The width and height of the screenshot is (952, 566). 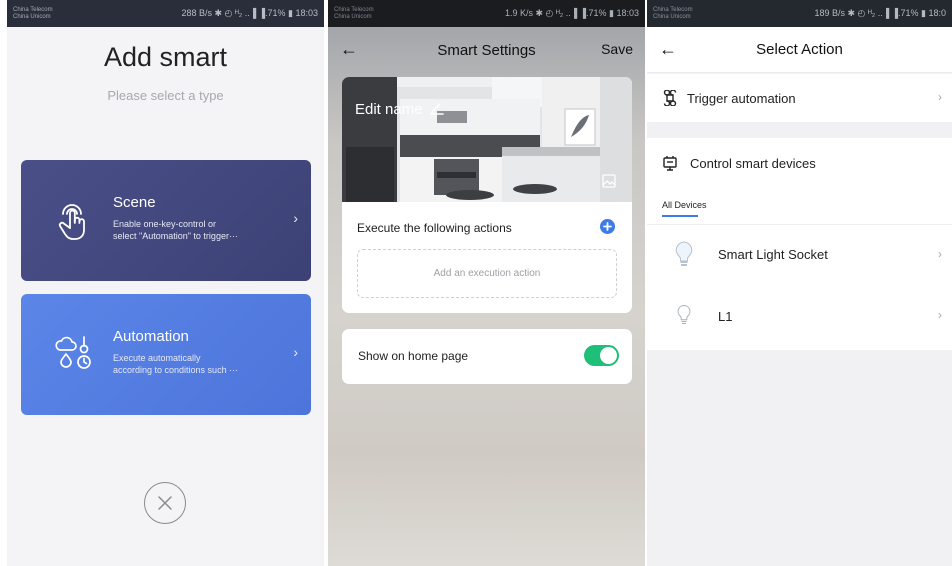 What do you see at coordinates (571, 13) in the screenshot?
I see `system-status: 1.9 K/s ✱ ◴ ᴴ₂ ..▐ ▐.71% ▮ 18:03` at bounding box center [571, 13].